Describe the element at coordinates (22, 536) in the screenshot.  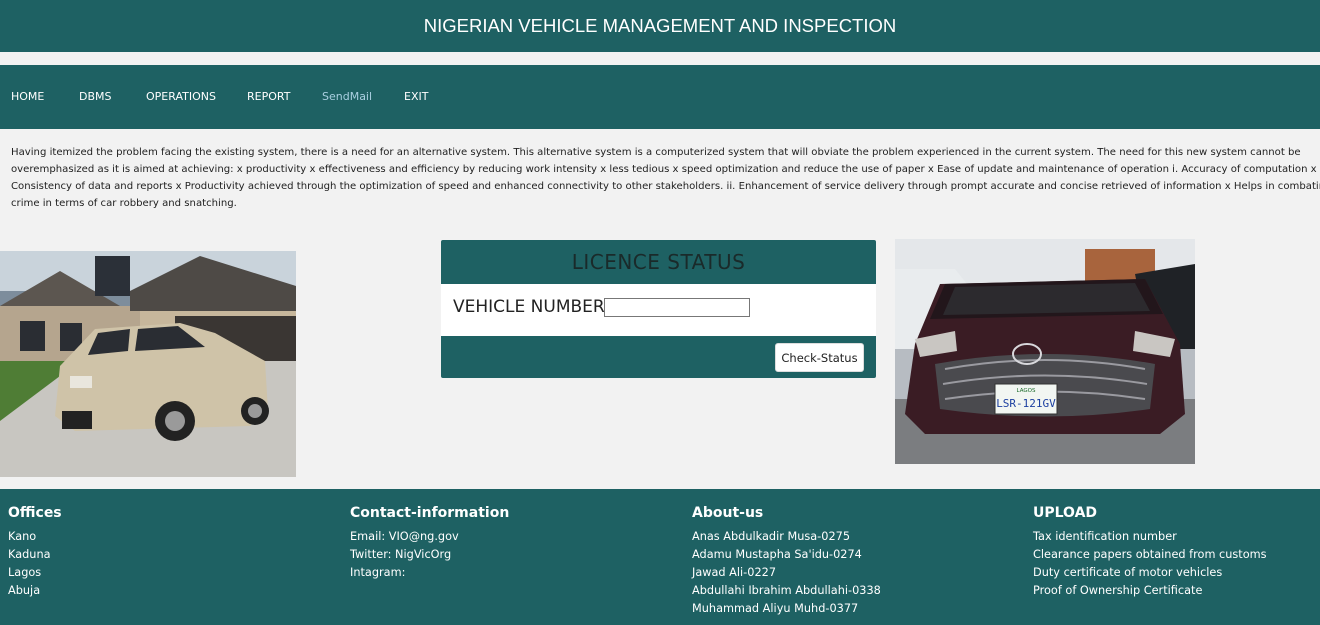
I see `office-item: Kano` at that location.